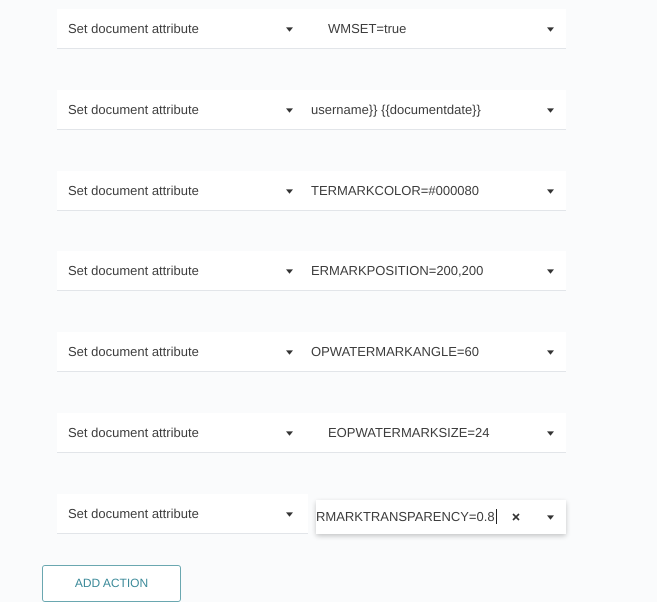 The height and width of the screenshot is (602, 657). Describe the element at coordinates (111, 583) in the screenshot. I see `add-action-button: ADD ACTION` at that location.